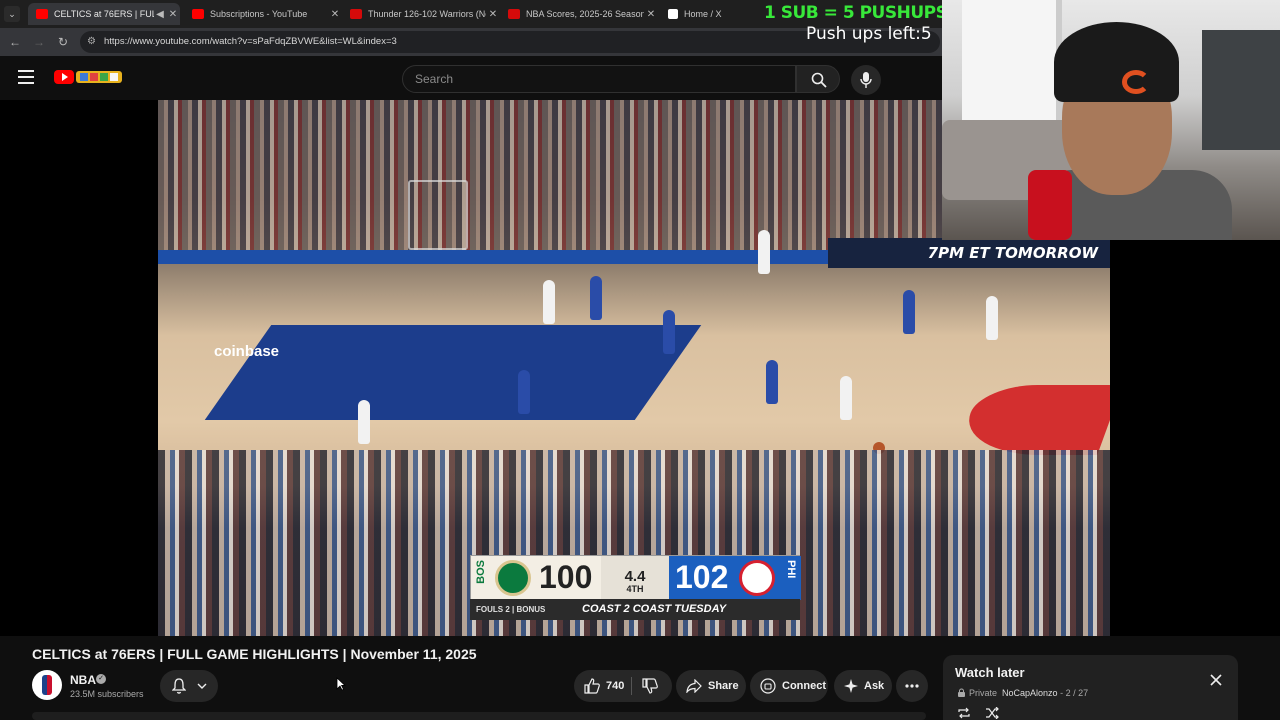 The height and width of the screenshot is (720, 1280). I want to click on broadcast-banner-text: 7PM ET TOMORROW, so click(1012, 253).